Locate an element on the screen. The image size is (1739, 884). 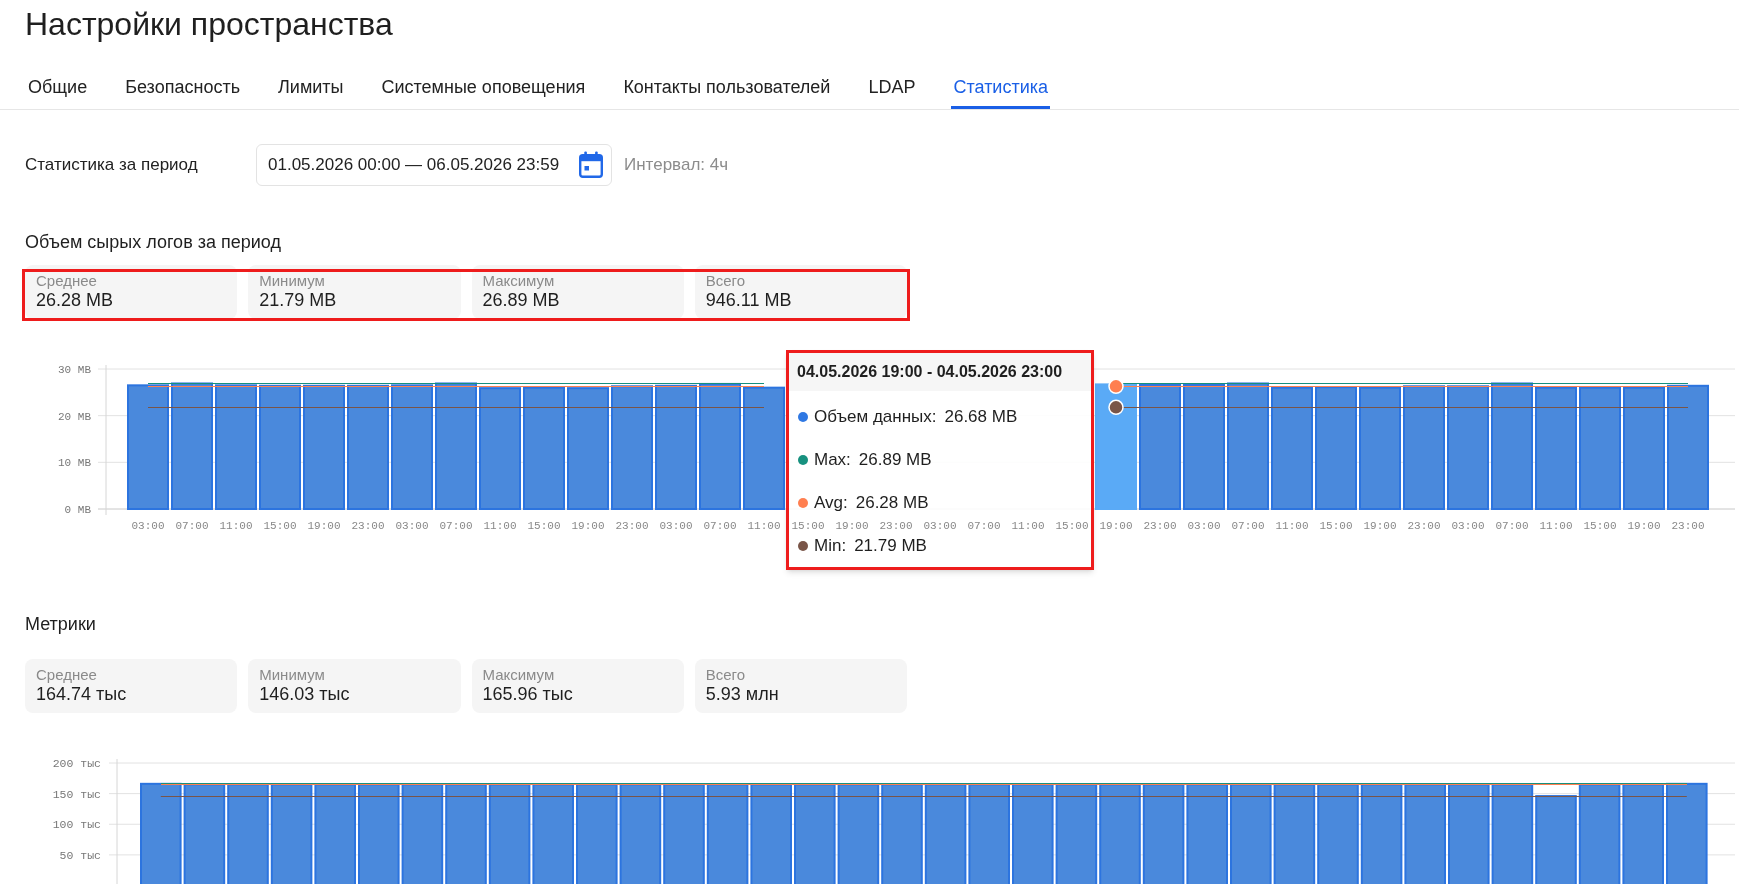
tab: Общие is located at coordinates (58, 87).